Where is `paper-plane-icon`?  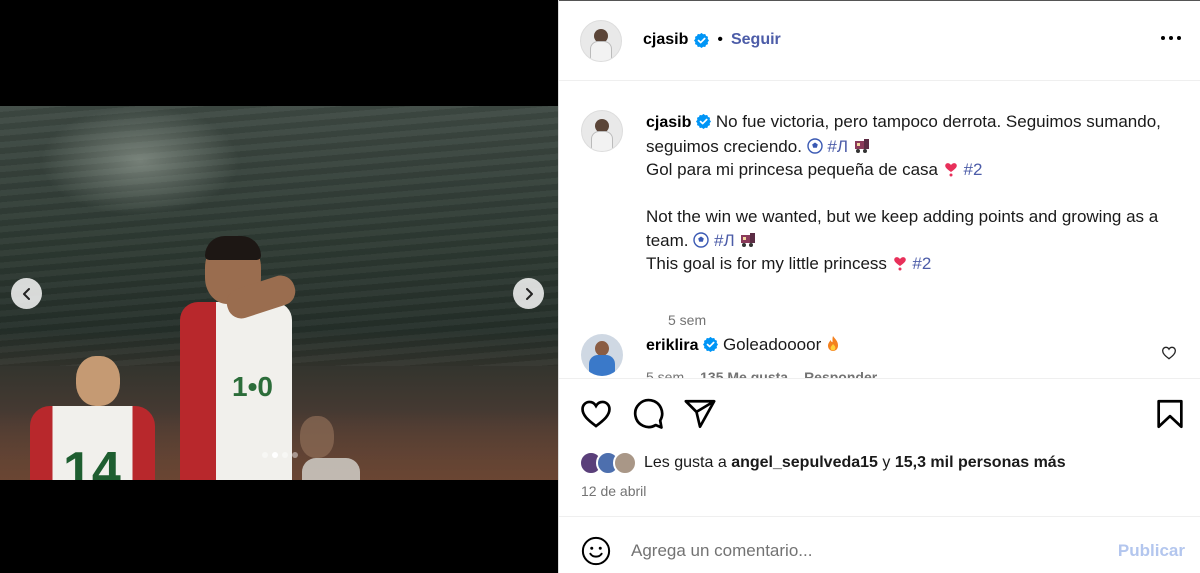 paper-plane-icon is located at coordinates (700, 414).